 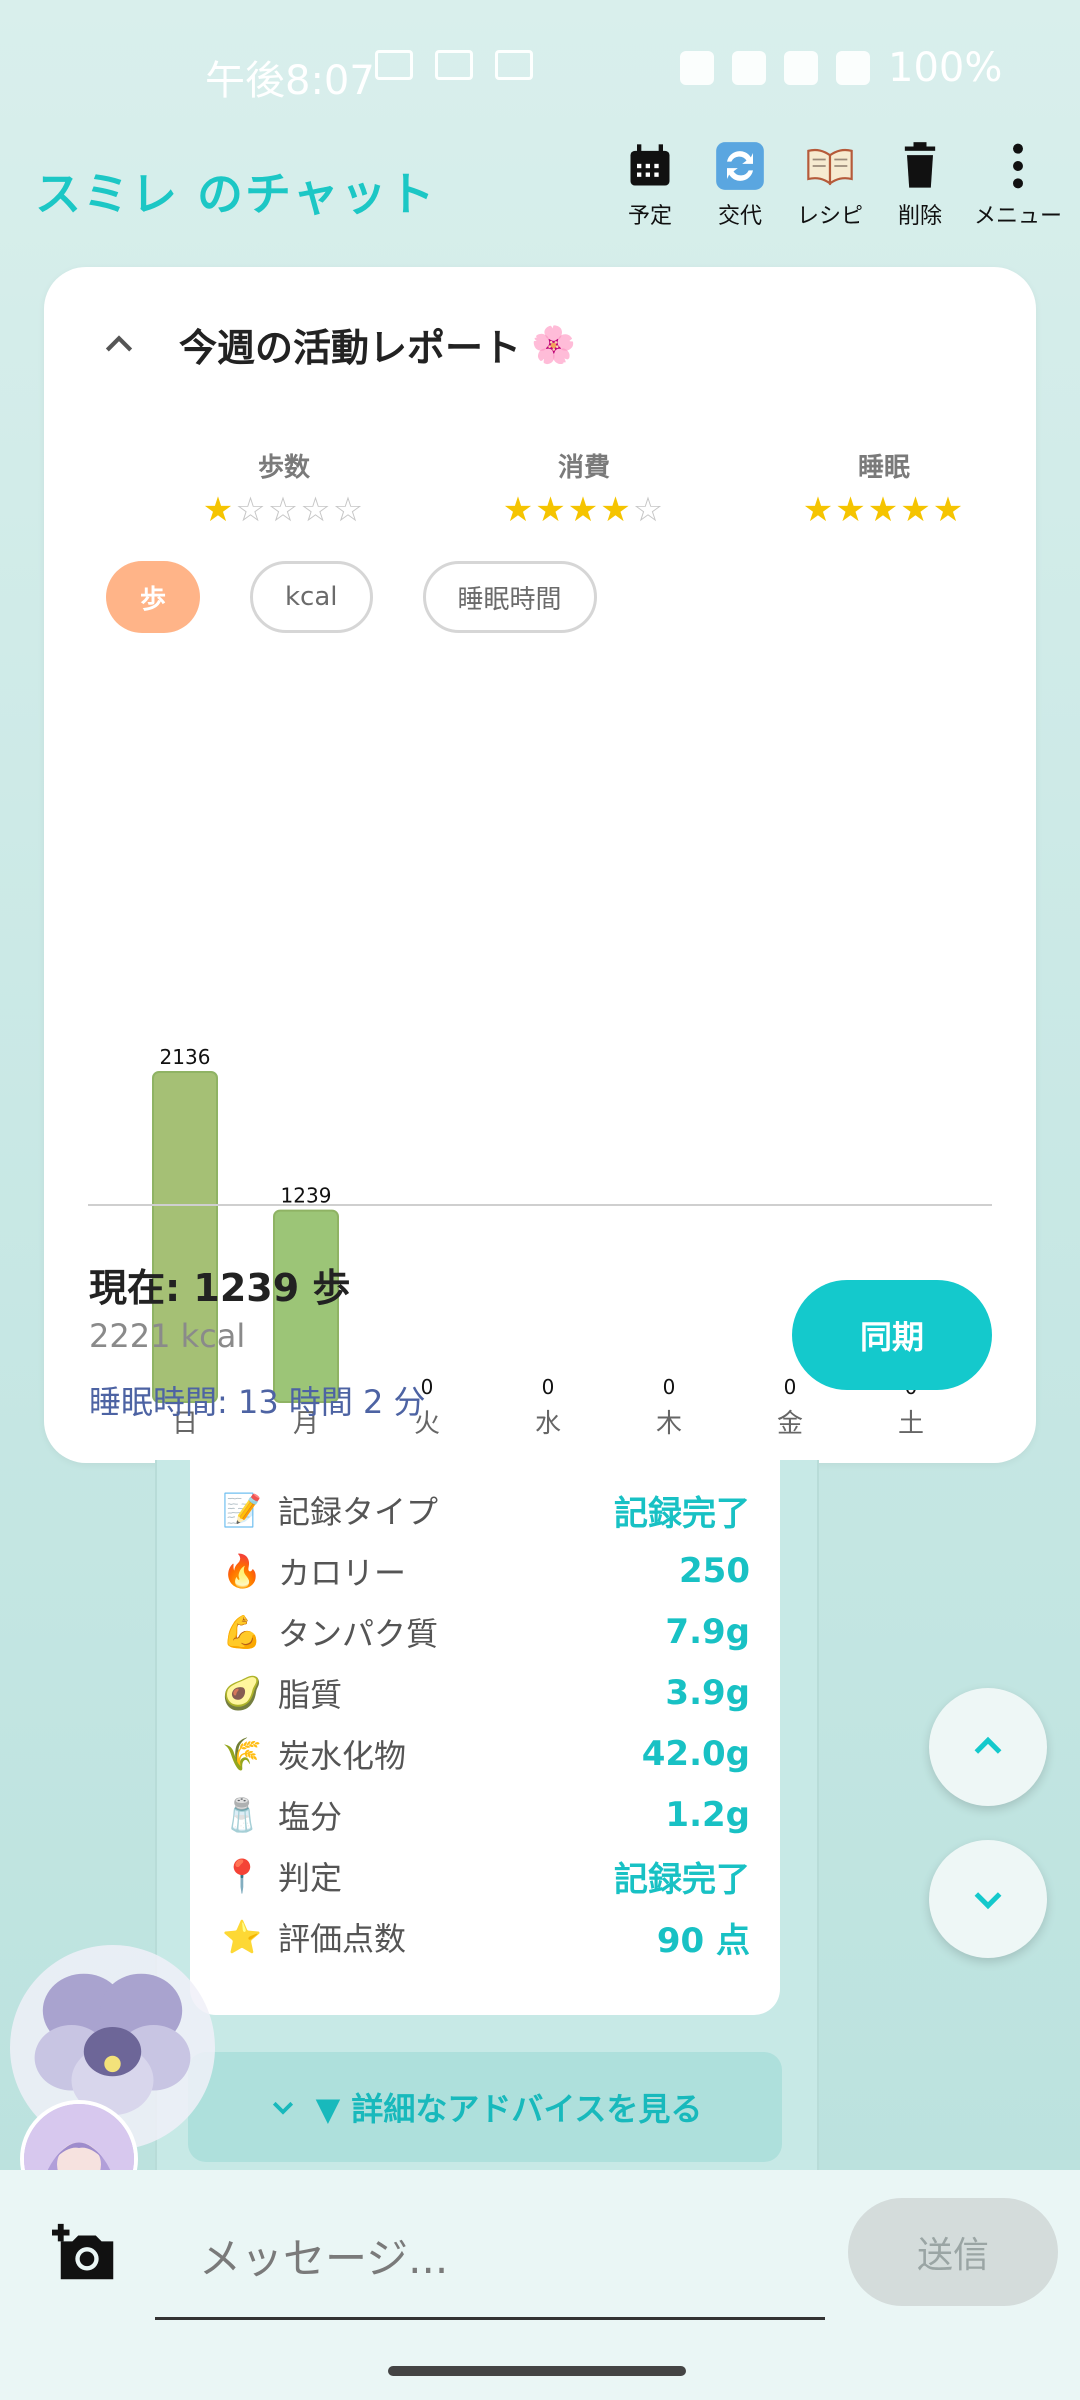 I want to click on more-vert-icon, so click(x=1018, y=166).